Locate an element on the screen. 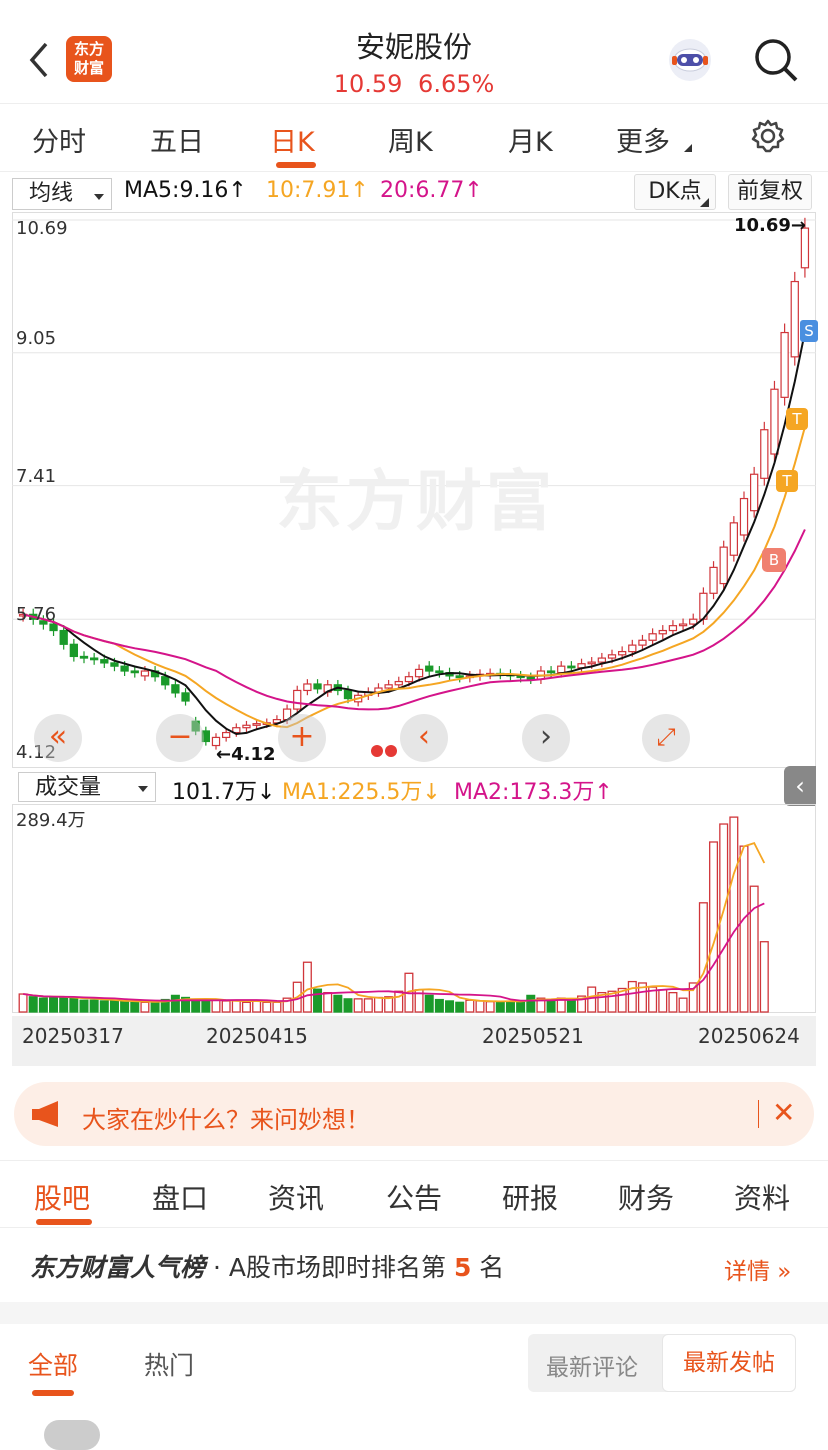 Image resolution: width=828 pixels, height=1450 pixels. robot-assistant-icon is located at coordinates (690, 60).